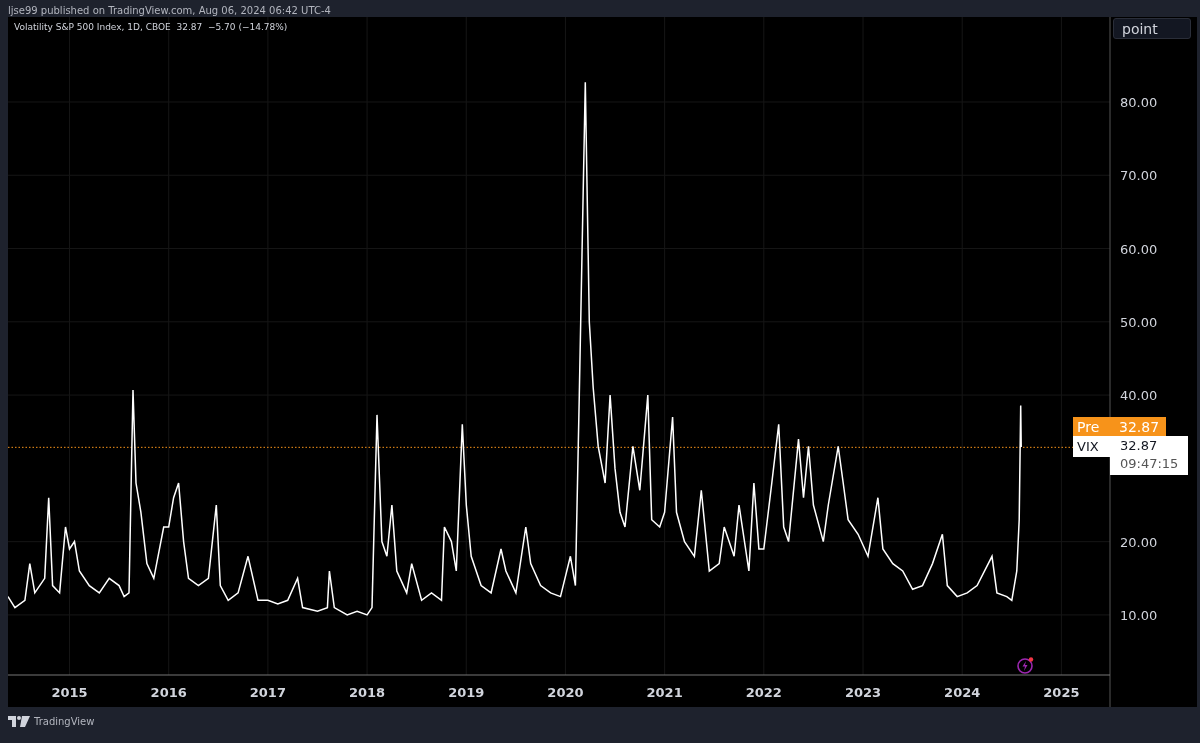 The image size is (1200, 743). What do you see at coordinates (267, 692) in the screenshot?
I see `year-label: 2017` at bounding box center [267, 692].